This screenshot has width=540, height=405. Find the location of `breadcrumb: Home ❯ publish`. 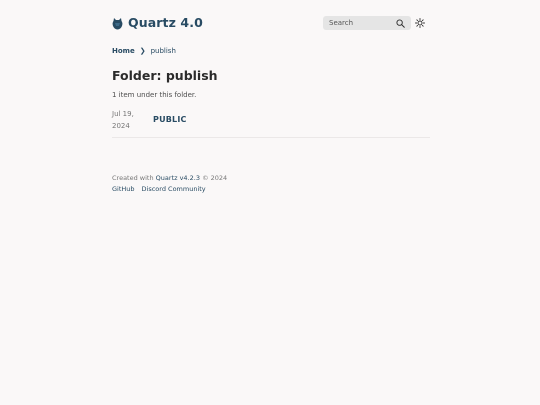

breadcrumb: Home ❯ publish is located at coordinates (144, 51).